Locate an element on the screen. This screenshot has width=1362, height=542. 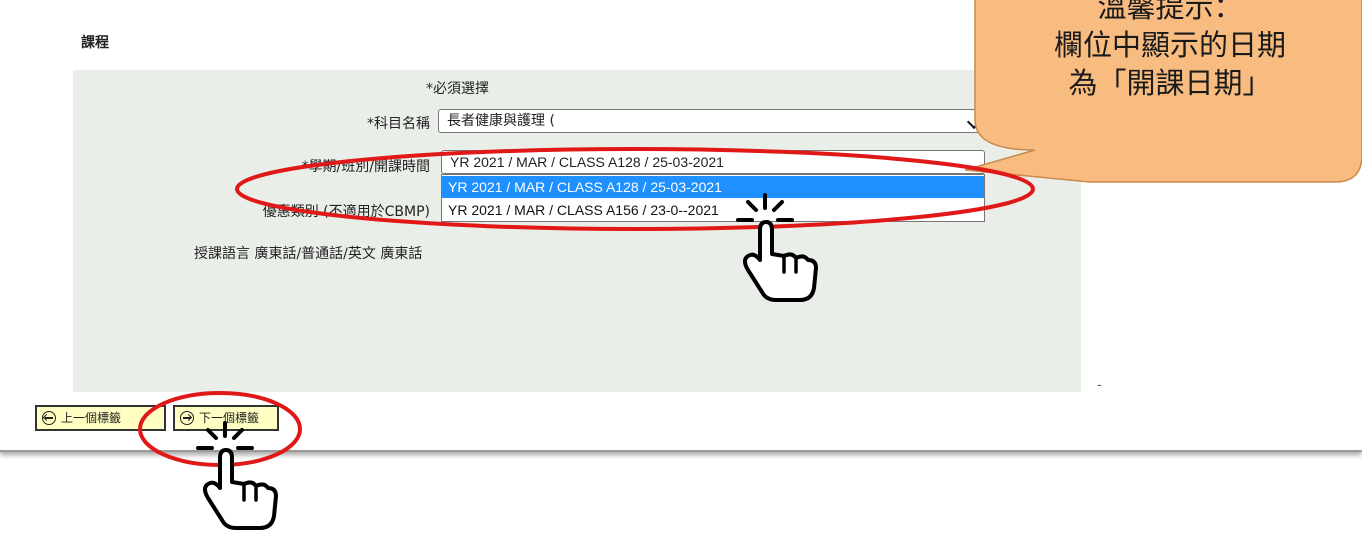
callout-text: 溫馨提示： 欄位中顯示的日期 為「開課日期」 is located at coordinates (1170, 51).